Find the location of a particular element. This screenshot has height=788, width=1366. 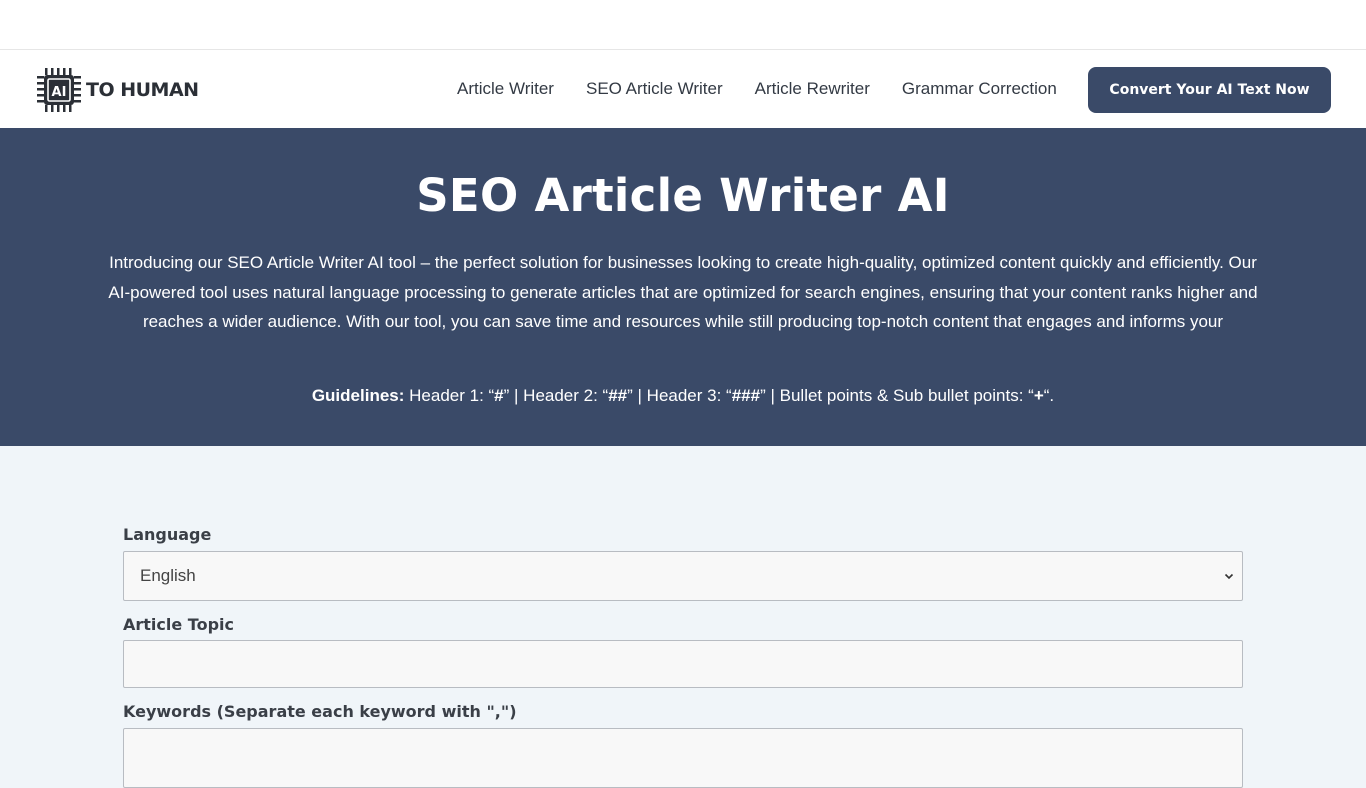

chevron-down-icon is located at coordinates (1229, 576).